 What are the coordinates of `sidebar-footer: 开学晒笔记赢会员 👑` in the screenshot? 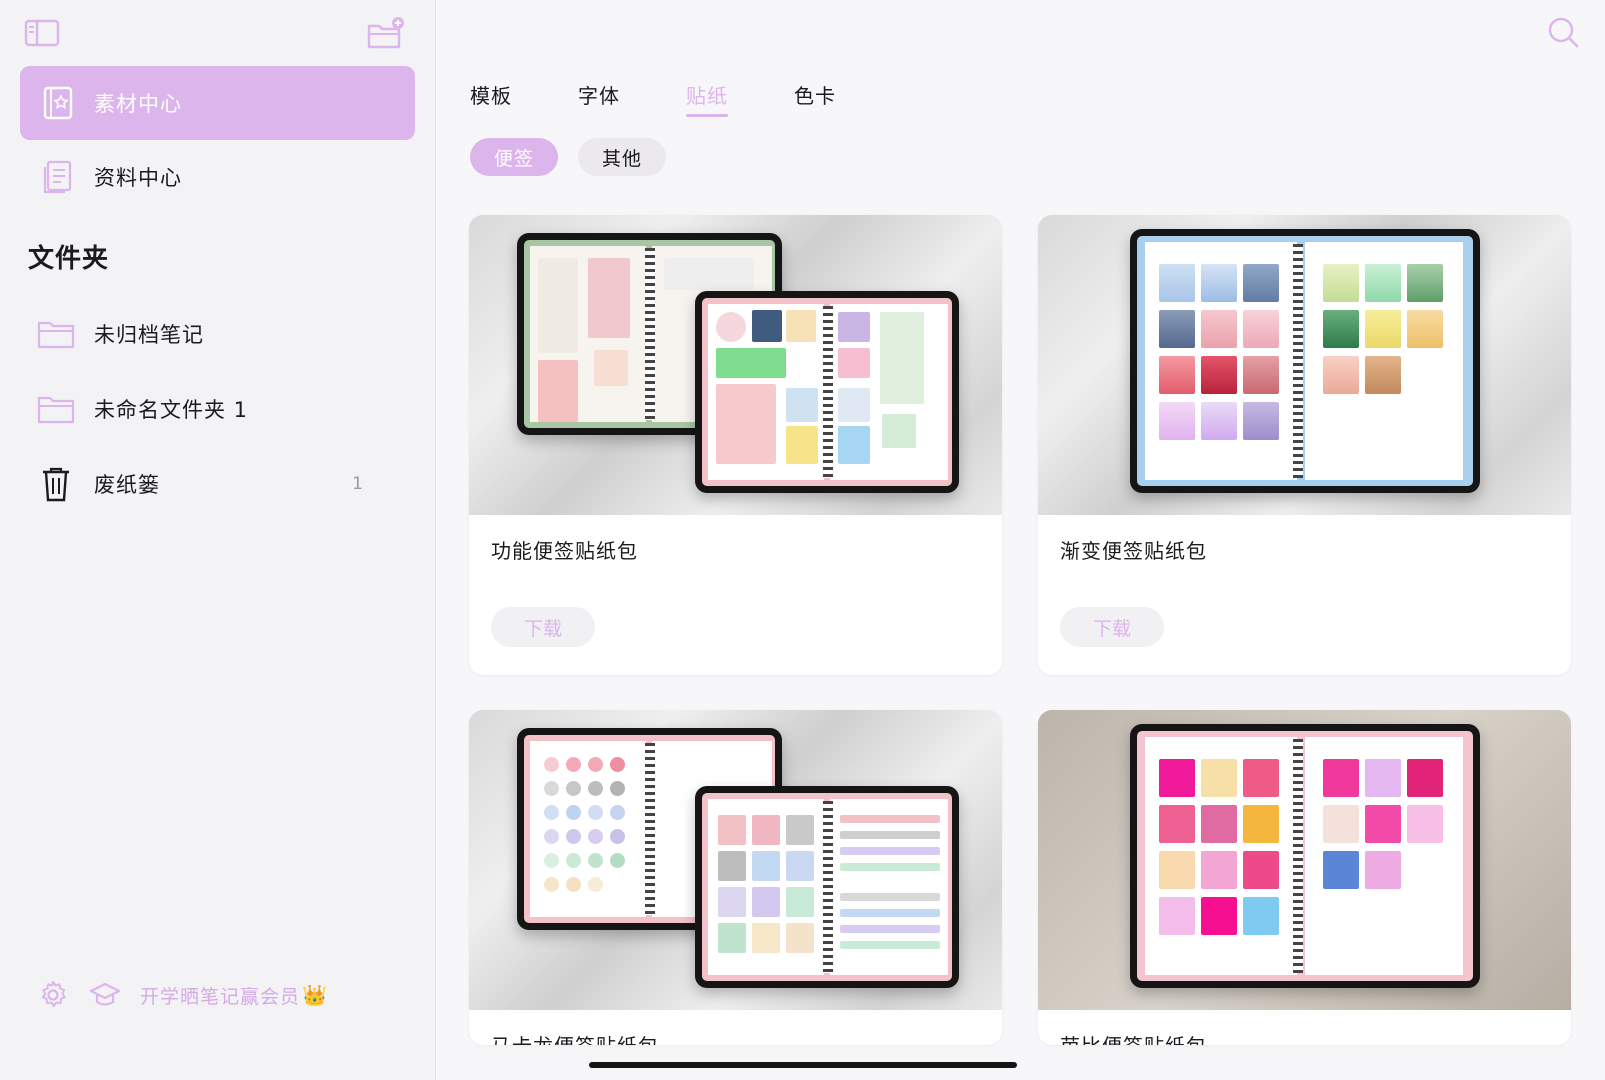 It's located at (181, 995).